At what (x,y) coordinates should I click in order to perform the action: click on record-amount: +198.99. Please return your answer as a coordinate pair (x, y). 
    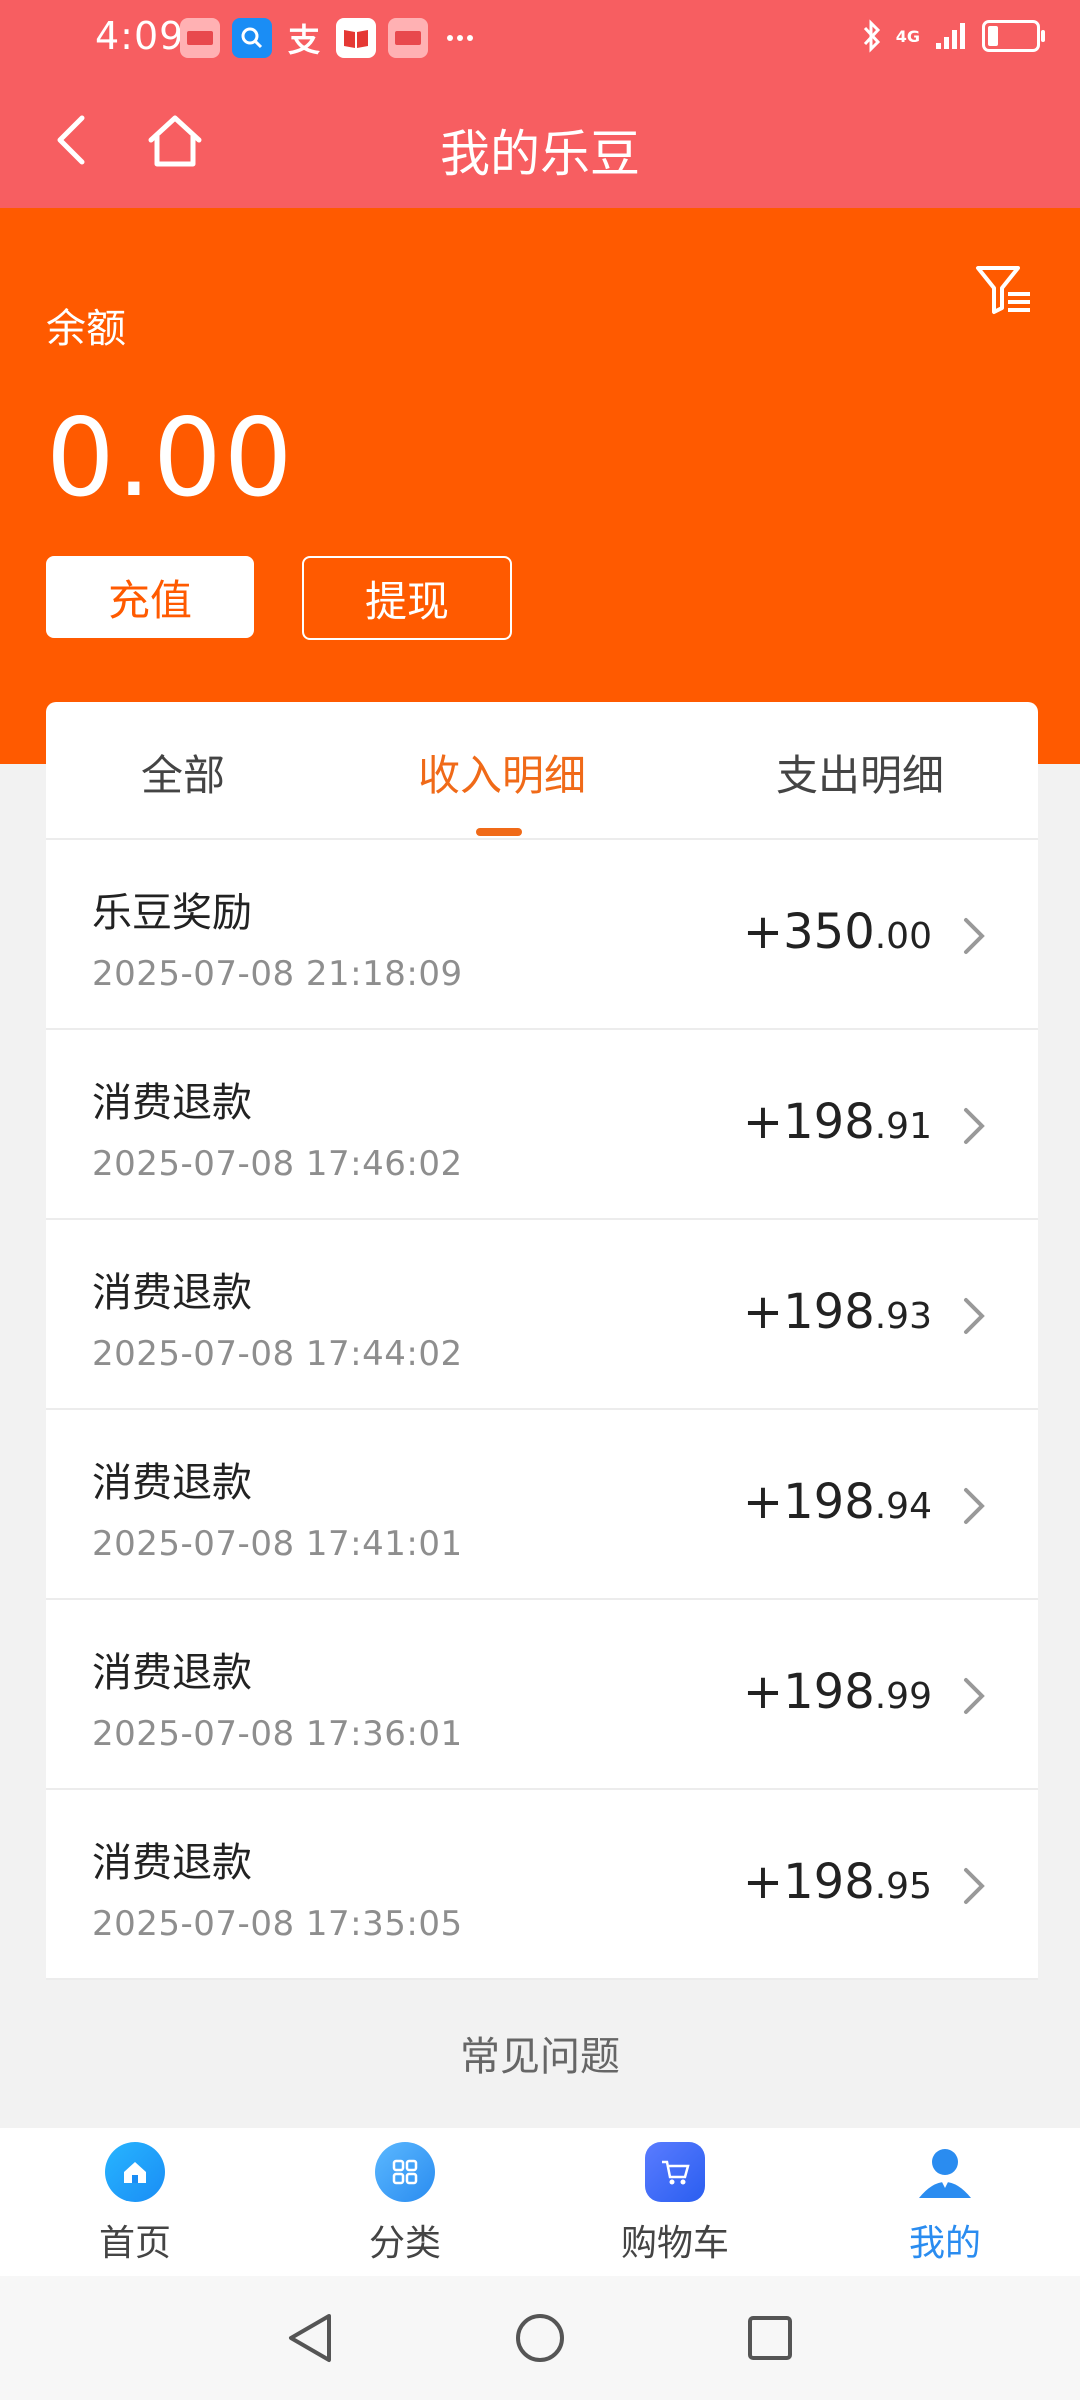
    Looking at the image, I should click on (837, 1692).